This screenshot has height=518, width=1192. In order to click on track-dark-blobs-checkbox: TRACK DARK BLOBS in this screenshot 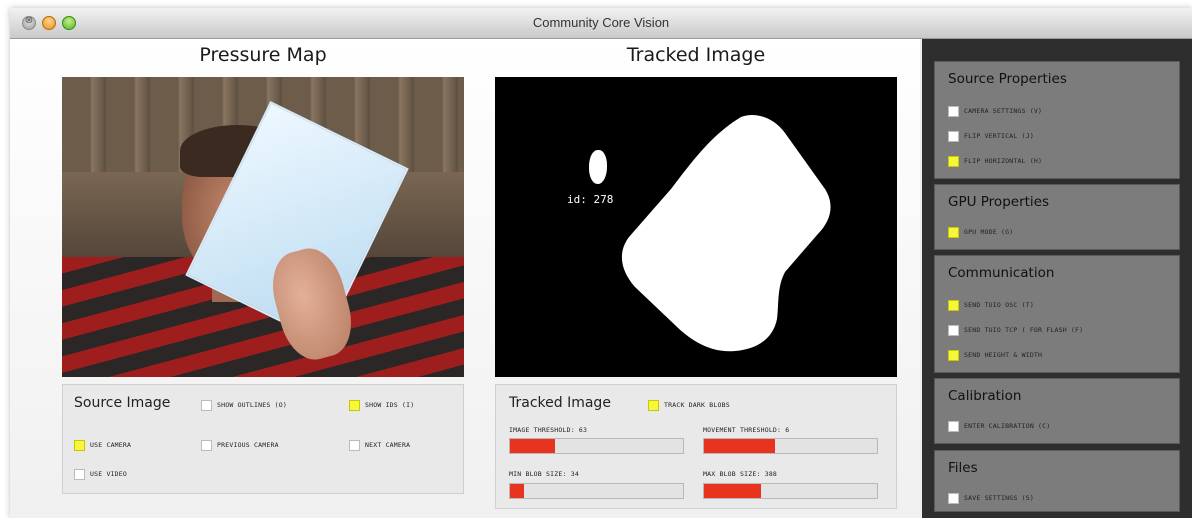, I will do `click(689, 405)`.